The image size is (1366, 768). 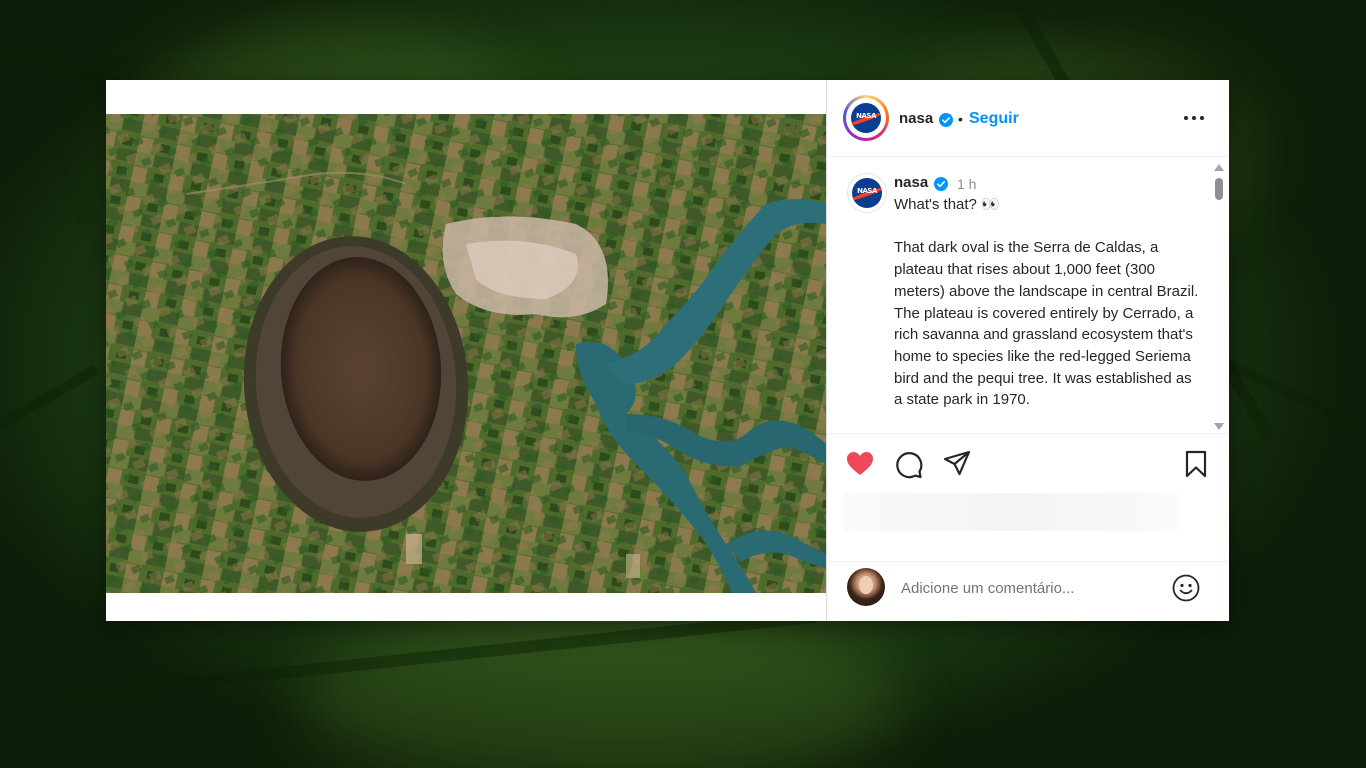 I want to click on scrollbar-thumb, so click(x=1219, y=189).